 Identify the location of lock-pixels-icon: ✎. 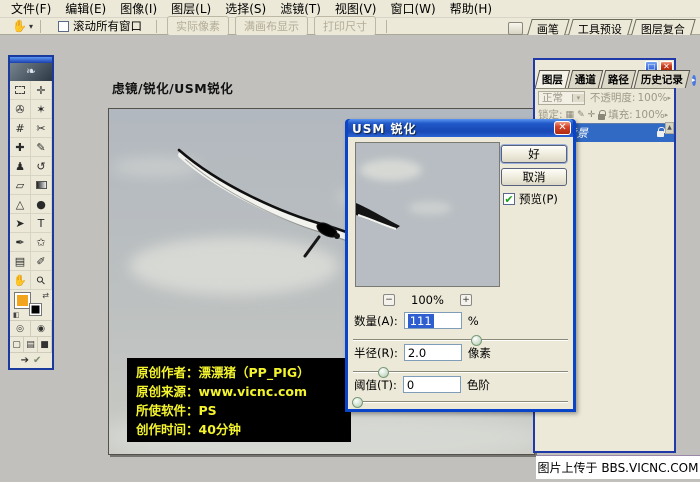
(581, 115).